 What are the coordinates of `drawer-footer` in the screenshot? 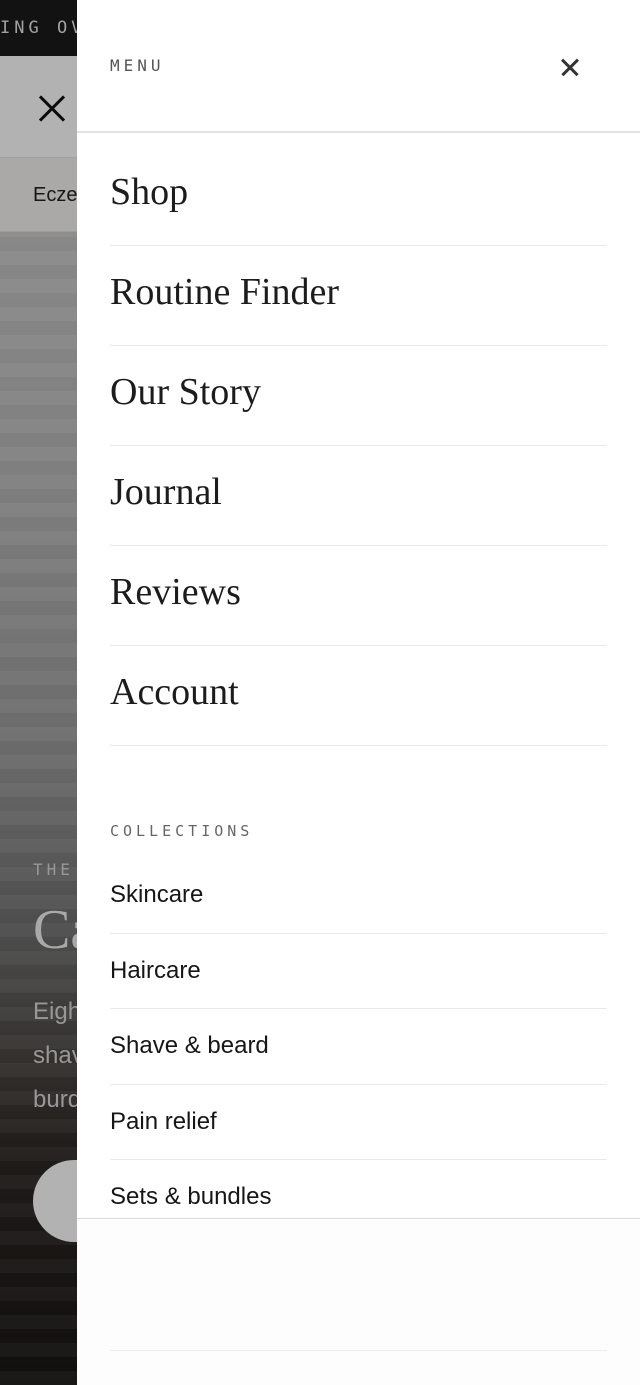 It's located at (358, 1302).